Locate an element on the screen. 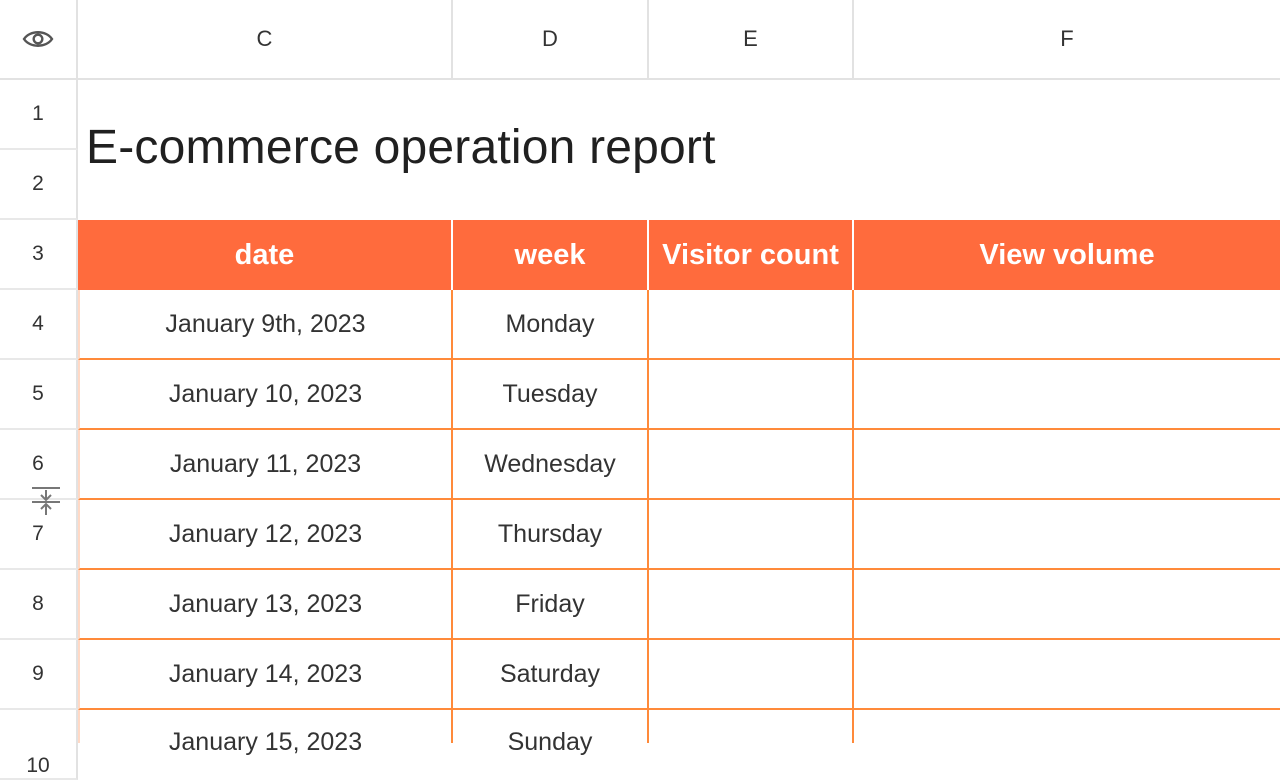  cell-week: Monday is located at coordinates (551, 325).